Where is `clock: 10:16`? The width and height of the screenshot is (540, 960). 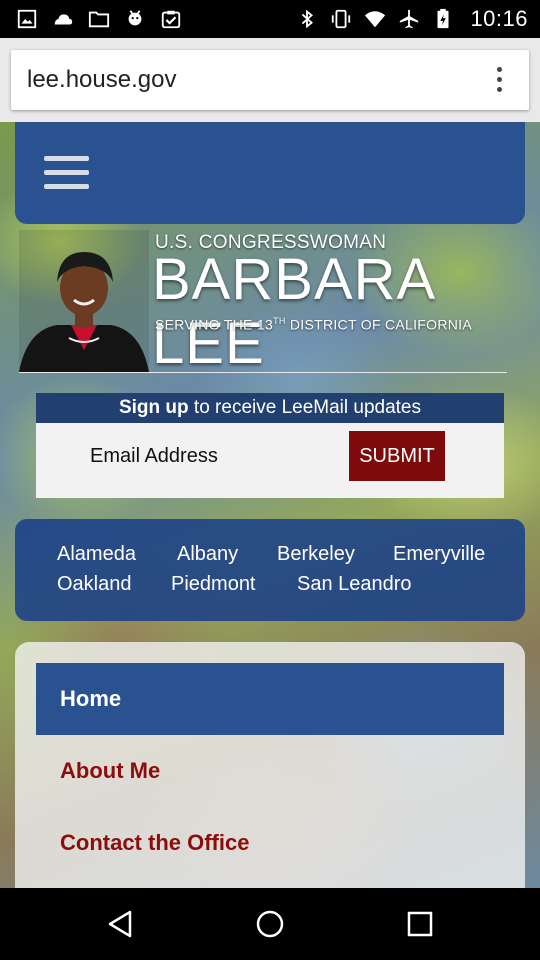 clock: 10:16 is located at coordinates (499, 18).